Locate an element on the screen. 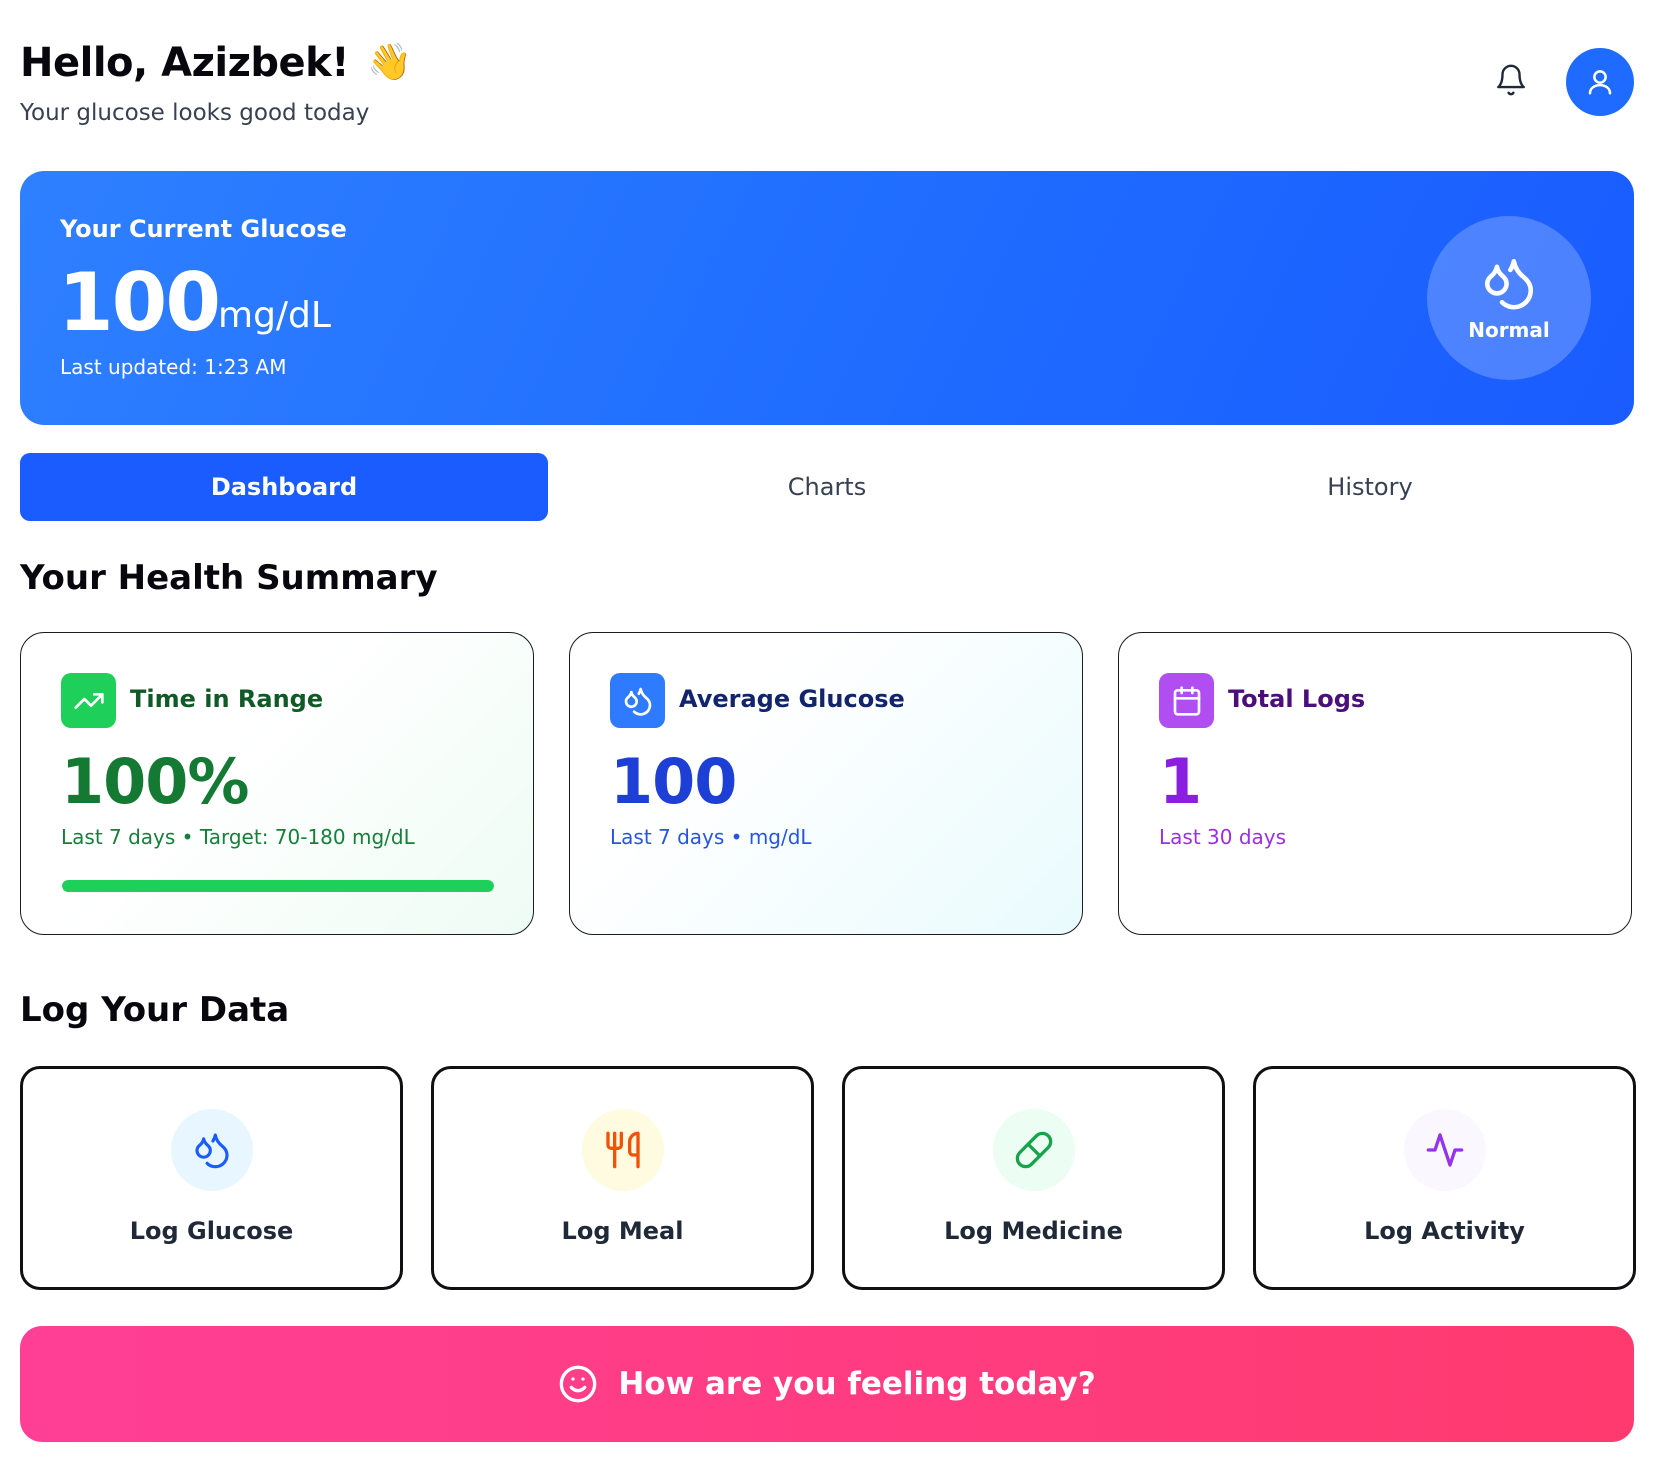  feeling-button: How are you feeling today? is located at coordinates (827, 1384).